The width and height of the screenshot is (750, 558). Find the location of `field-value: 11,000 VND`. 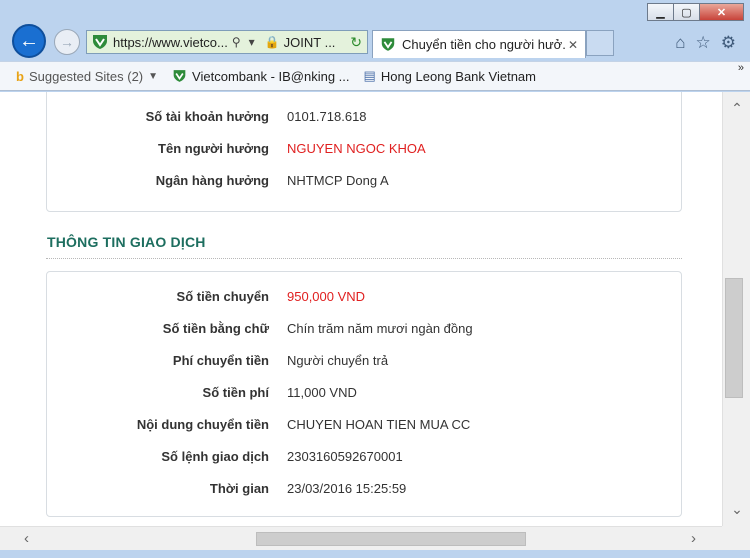

field-value: 11,000 VND is located at coordinates (322, 392).